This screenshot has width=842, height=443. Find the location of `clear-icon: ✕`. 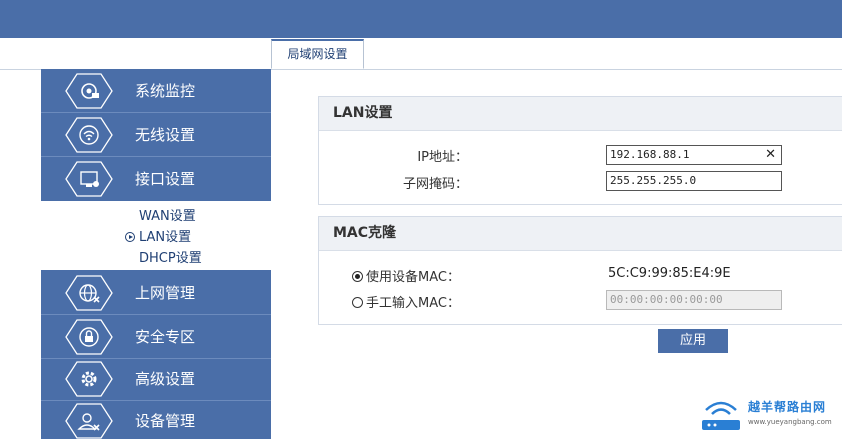

clear-icon: ✕ is located at coordinates (770, 155).